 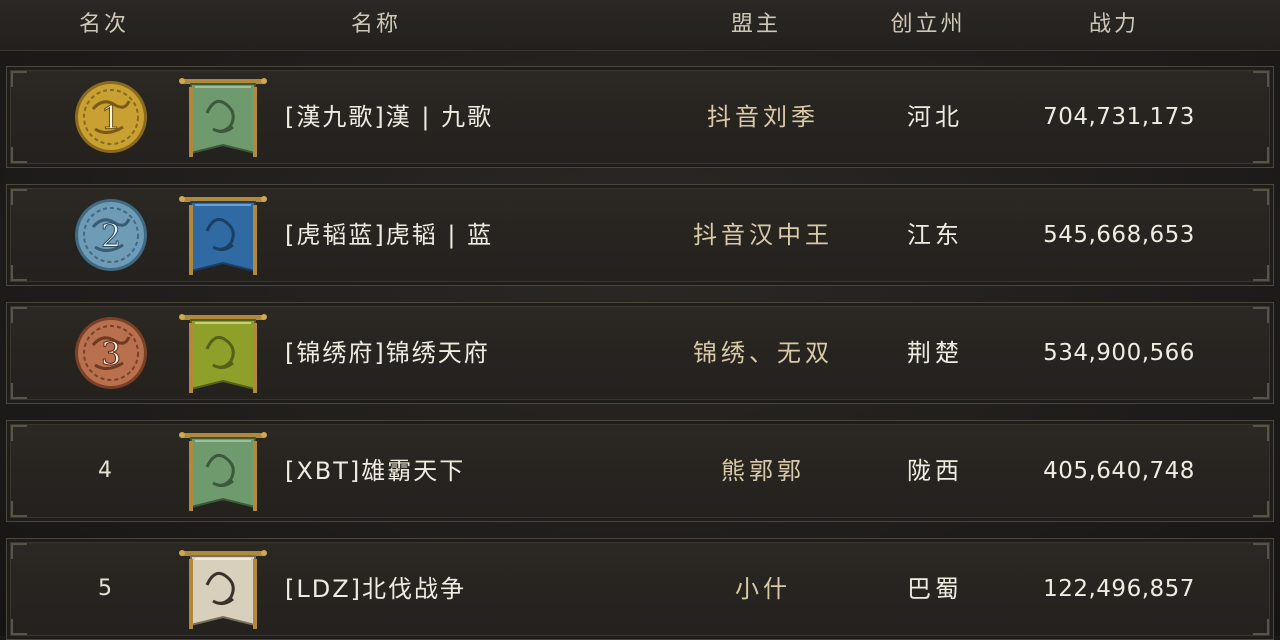 I want to click on alliance-state: 陇西, so click(x=935, y=471).